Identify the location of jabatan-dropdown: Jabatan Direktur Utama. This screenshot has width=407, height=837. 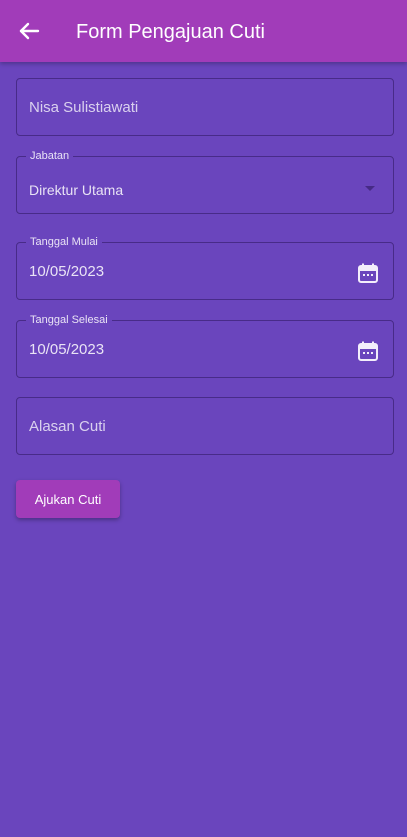
(205, 181).